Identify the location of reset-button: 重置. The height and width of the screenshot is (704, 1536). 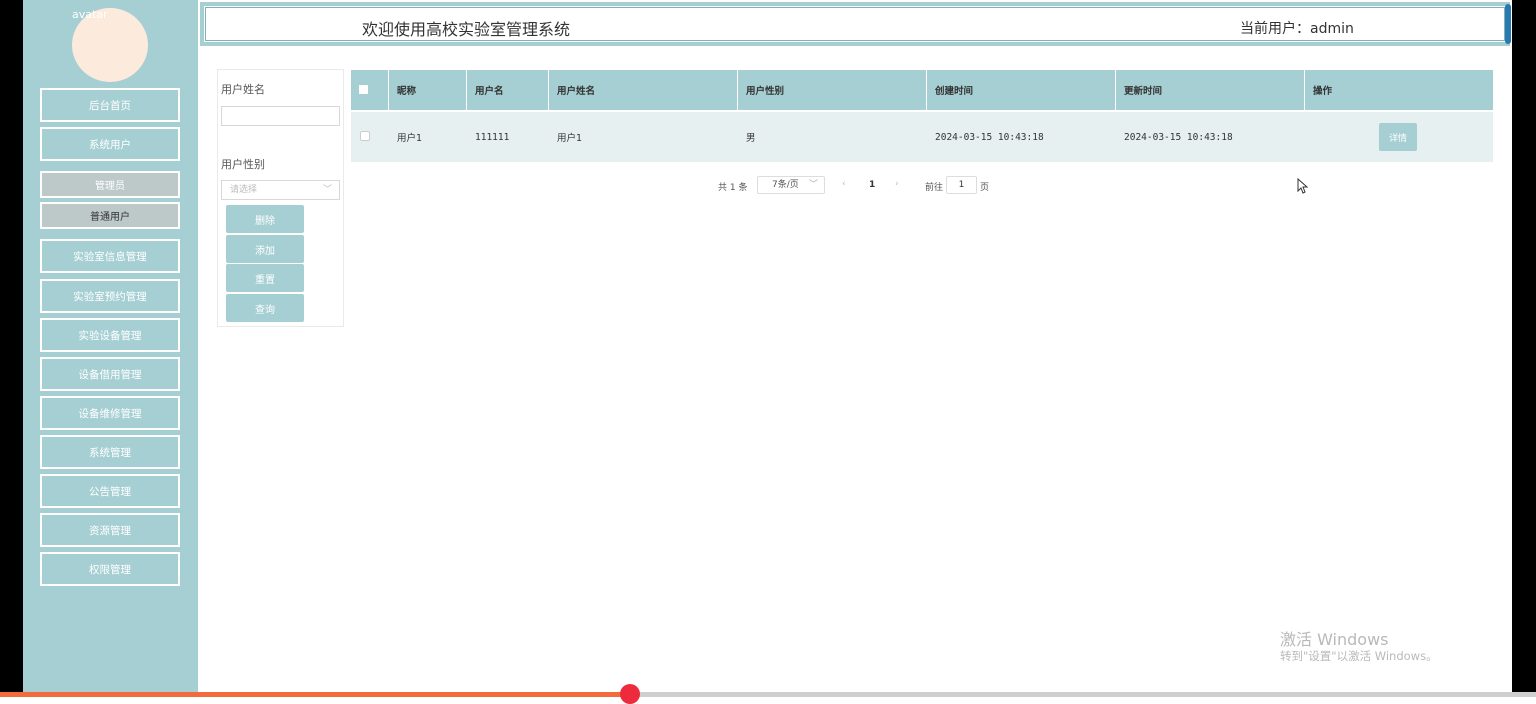
(265, 278).